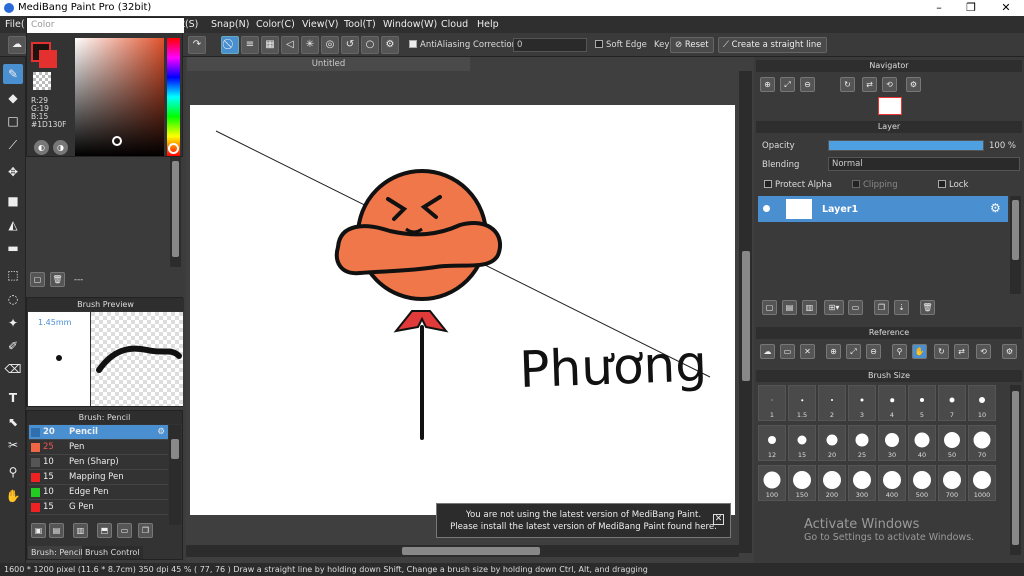  I want to click on brush-size-option: 30, so click(892, 443).